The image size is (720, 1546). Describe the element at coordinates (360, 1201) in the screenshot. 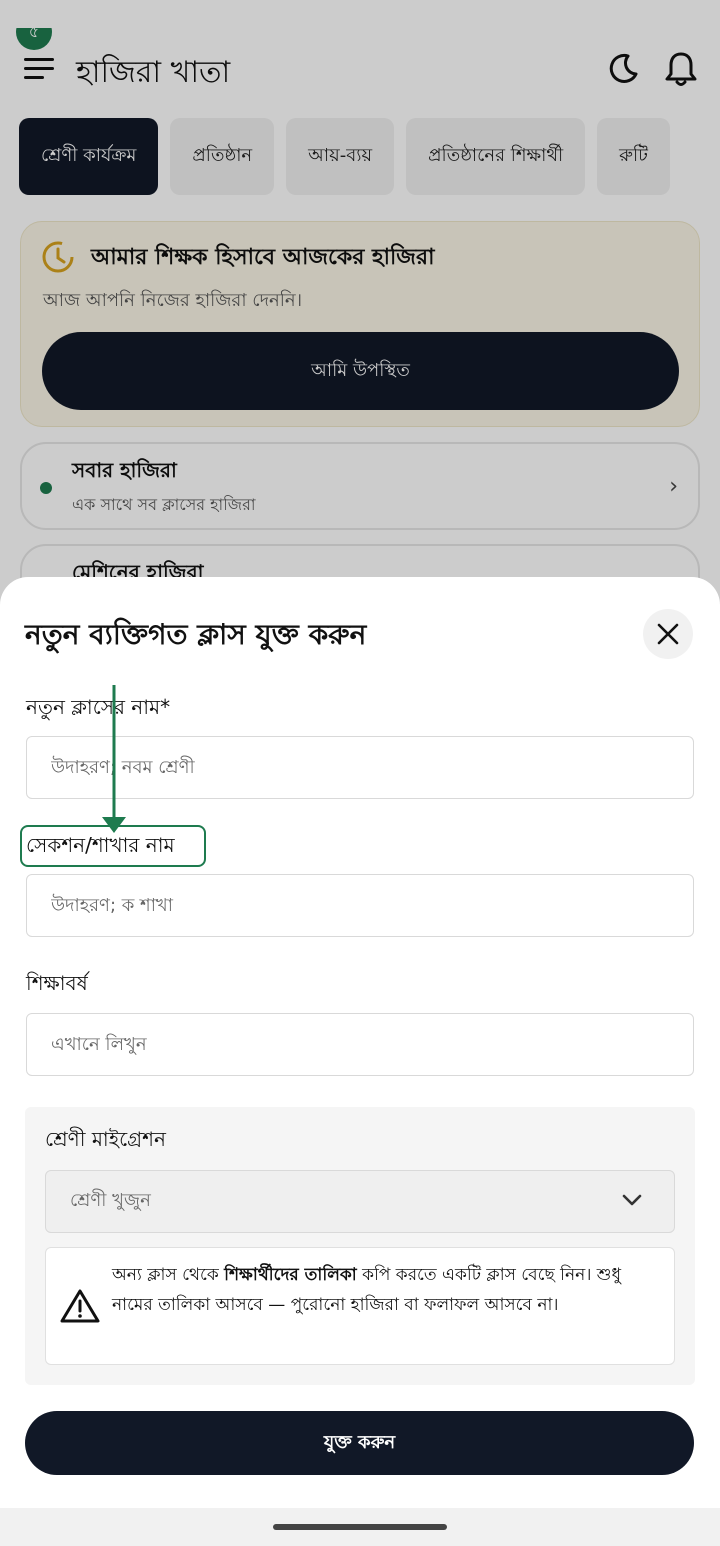

I see `class-search-select: শ্রেণী খুজুন` at that location.